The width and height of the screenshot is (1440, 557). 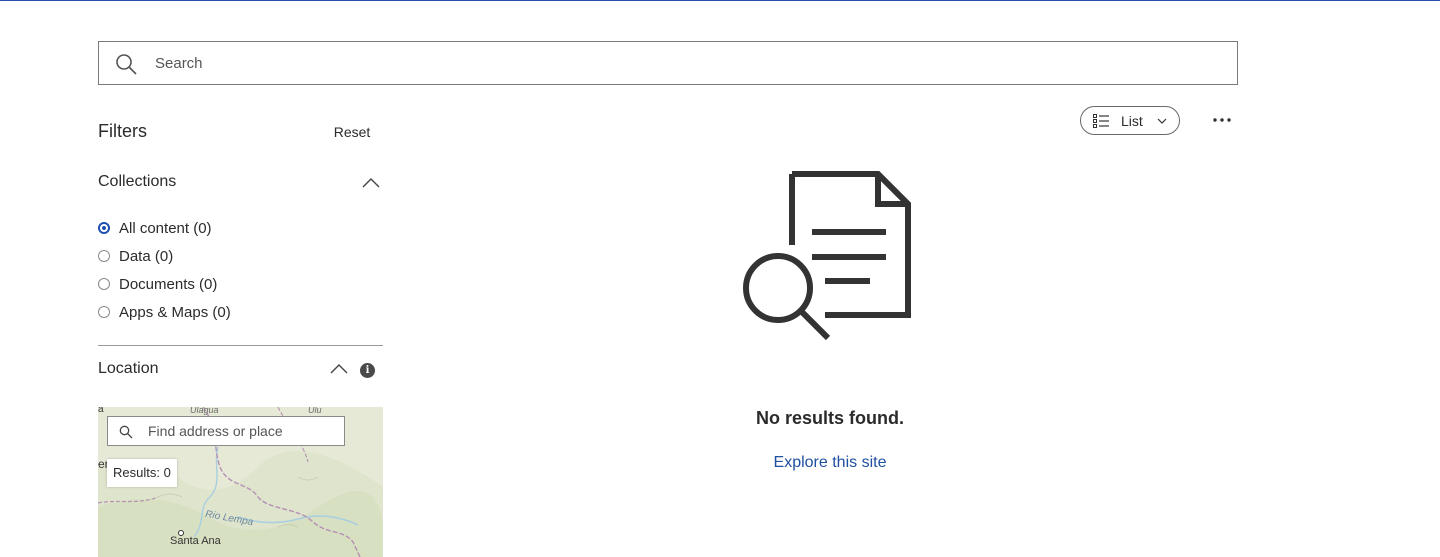 What do you see at coordinates (137, 181) in the screenshot?
I see `collections-label: Collections` at bounding box center [137, 181].